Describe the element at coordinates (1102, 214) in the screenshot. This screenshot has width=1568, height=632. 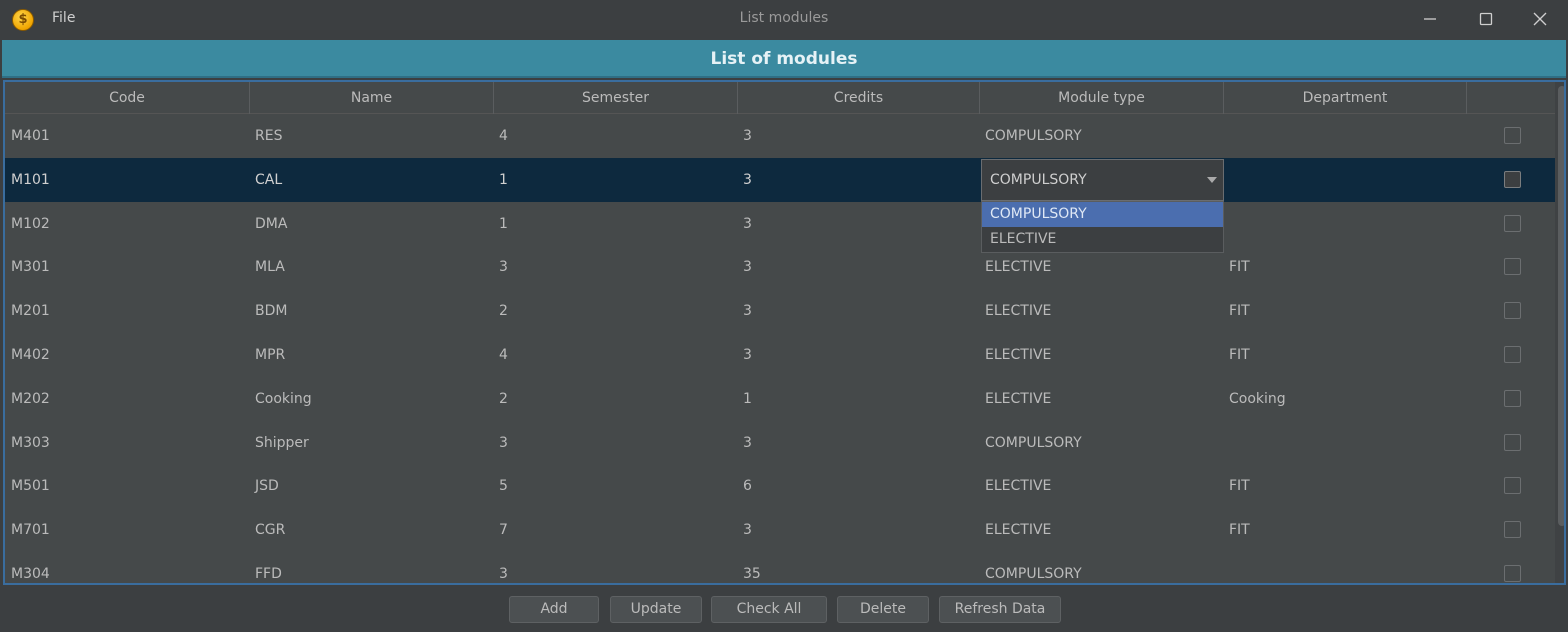
I see `dropdown-option-compulsory: COMPULSORY` at that location.